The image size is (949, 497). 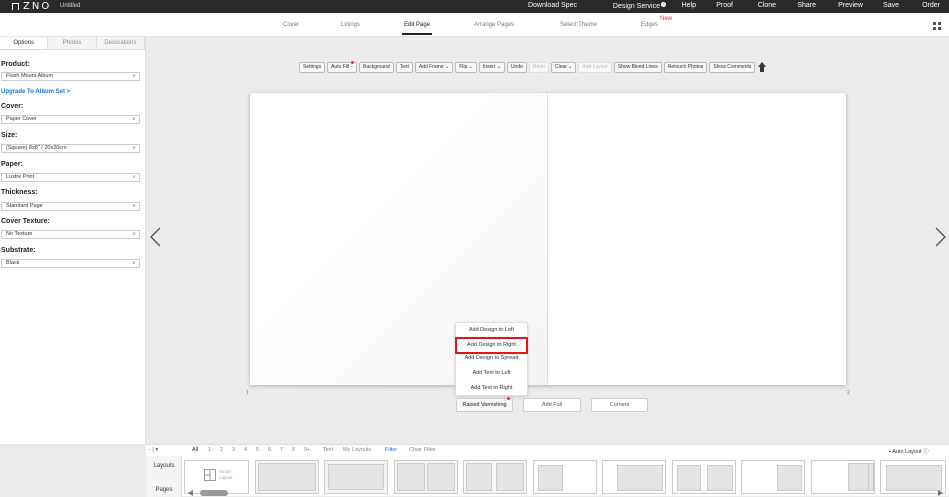 What do you see at coordinates (636, 6) in the screenshot?
I see `design-service-label: Design Service` at bounding box center [636, 6].